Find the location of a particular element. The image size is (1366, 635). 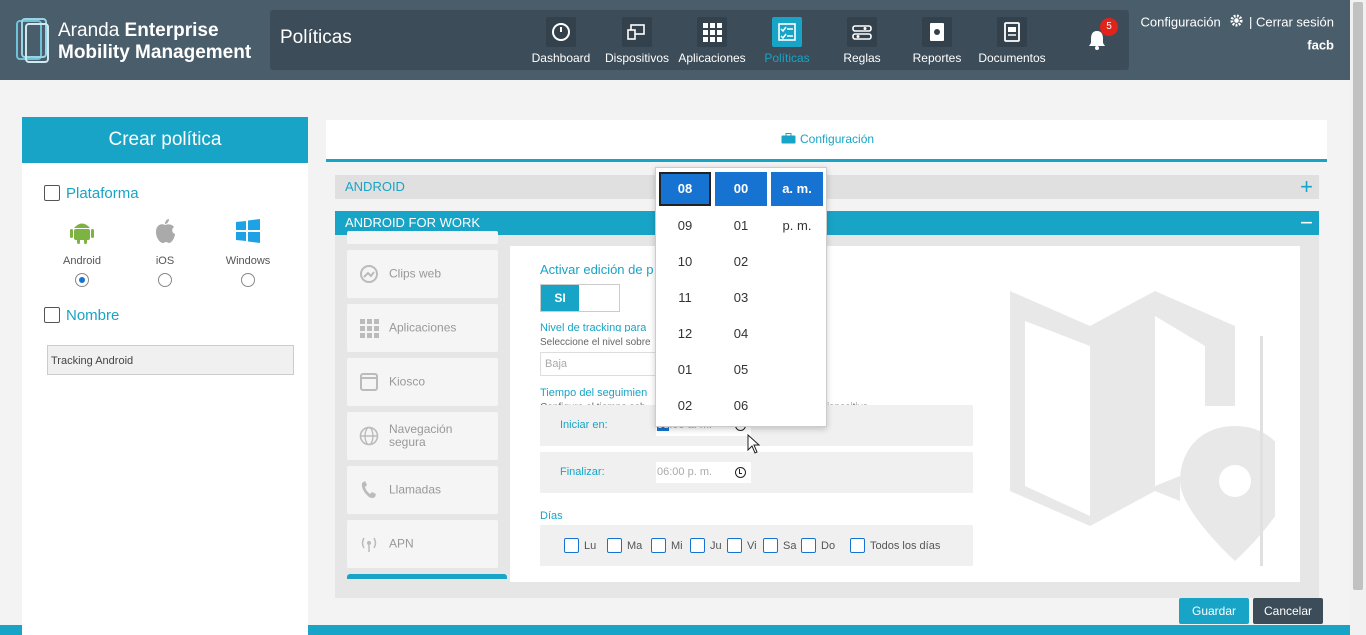

collapse-minus-icon: − is located at coordinates (1306, 223).